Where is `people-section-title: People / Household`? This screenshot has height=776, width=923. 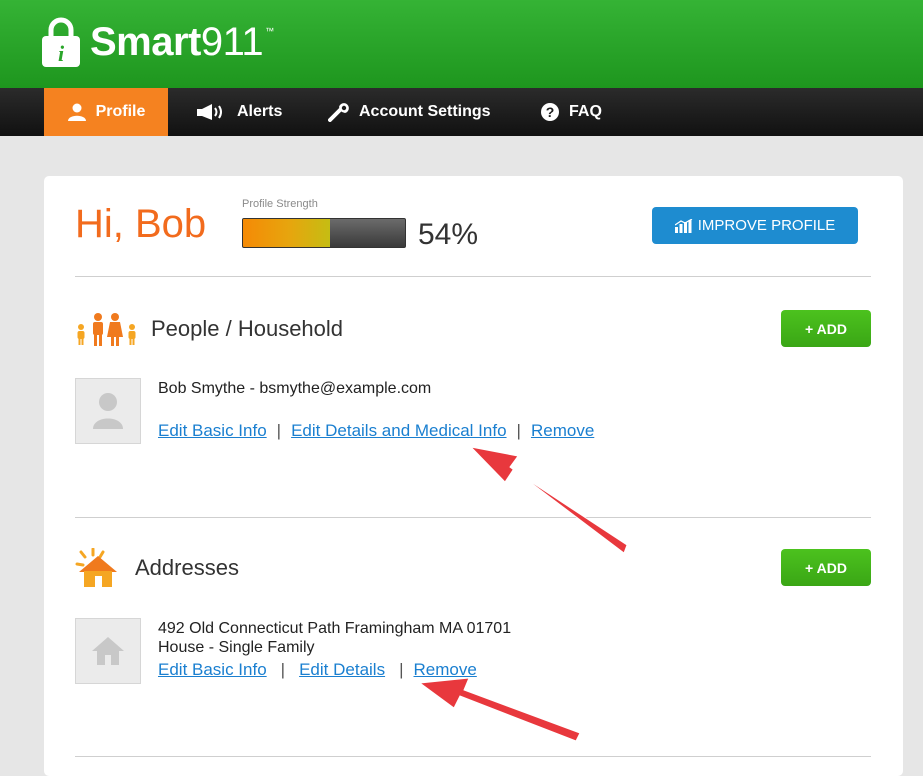
people-section-title: People / Household is located at coordinates (247, 328).